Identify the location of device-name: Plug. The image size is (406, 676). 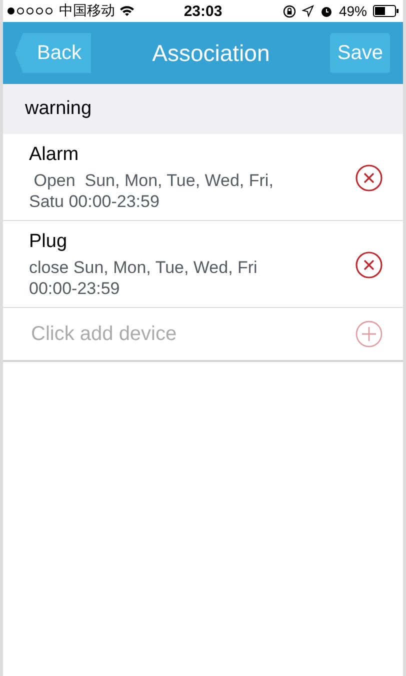
(48, 242).